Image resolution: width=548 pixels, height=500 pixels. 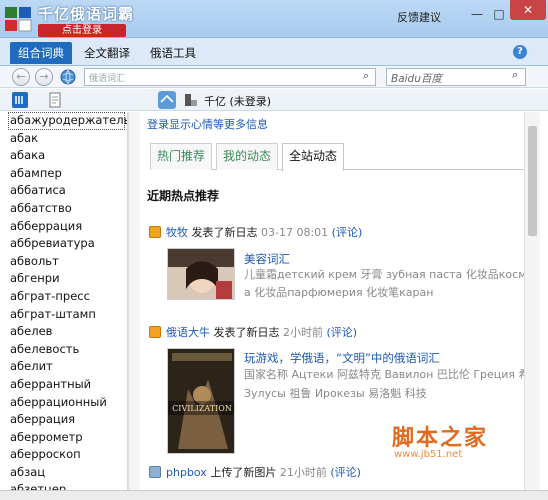 I want to click on post-excerpt-line-2: а 化妆品парфюмерия 化妆笔каран, so click(x=339, y=292).